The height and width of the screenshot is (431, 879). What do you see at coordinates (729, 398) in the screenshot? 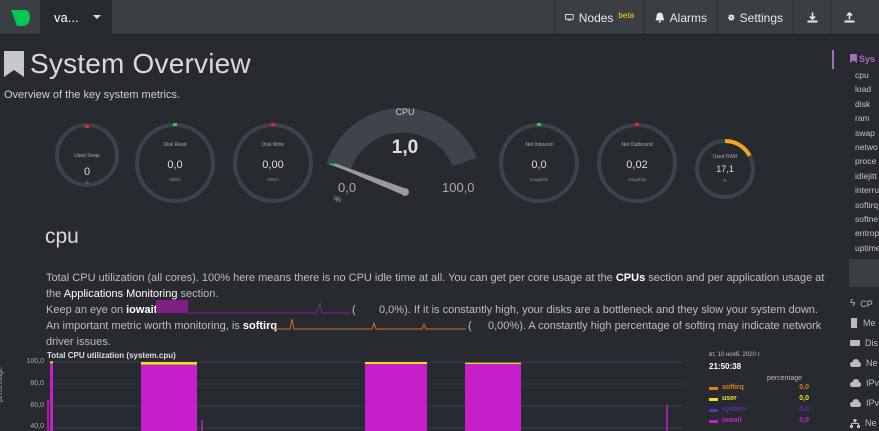
I see `legend-name: user` at bounding box center [729, 398].